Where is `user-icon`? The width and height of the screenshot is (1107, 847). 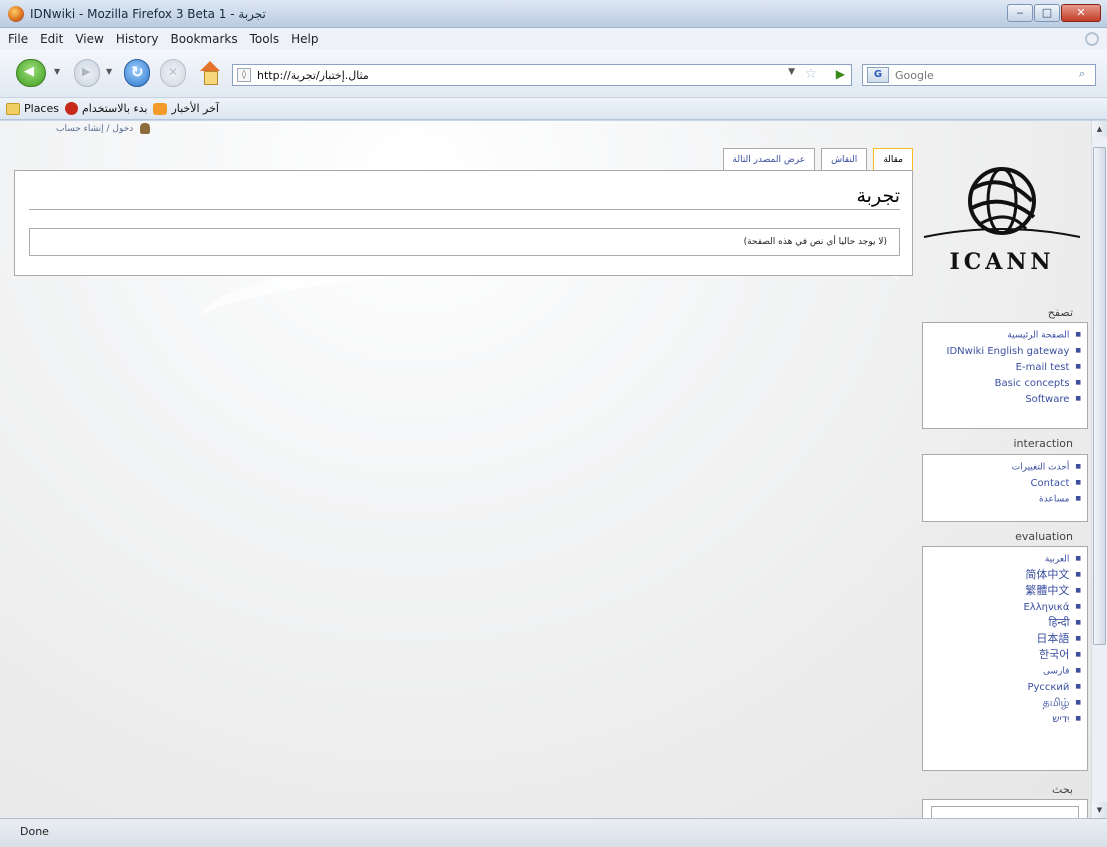 user-icon is located at coordinates (145, 128).